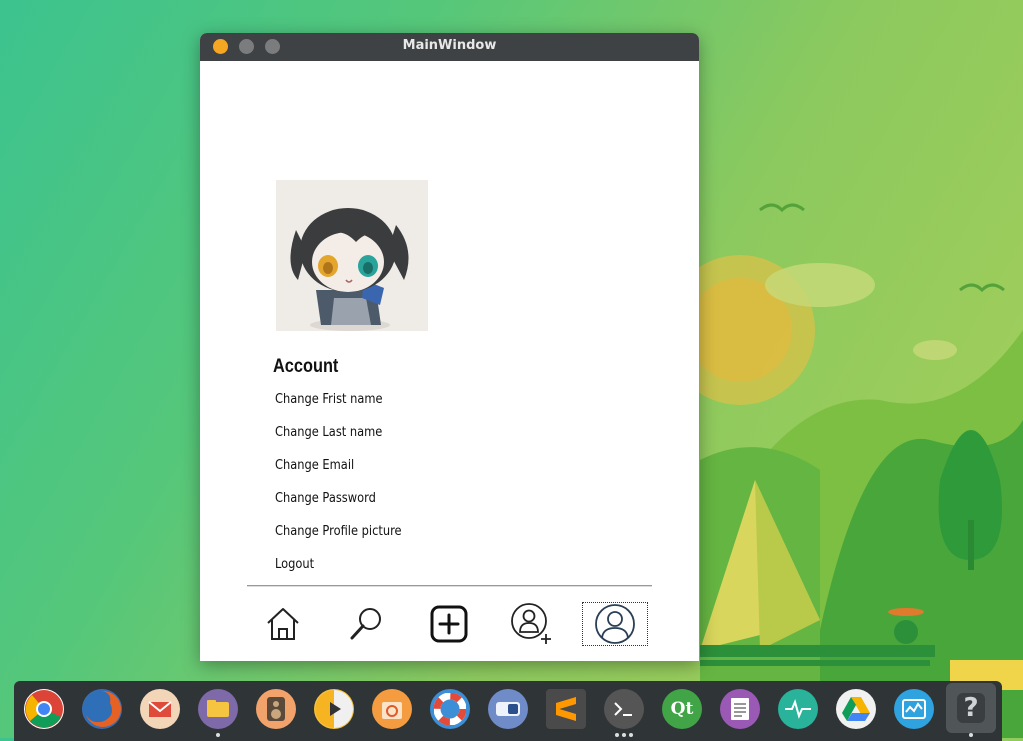  I want to click on nav-add-user-button, so click(532, 624).